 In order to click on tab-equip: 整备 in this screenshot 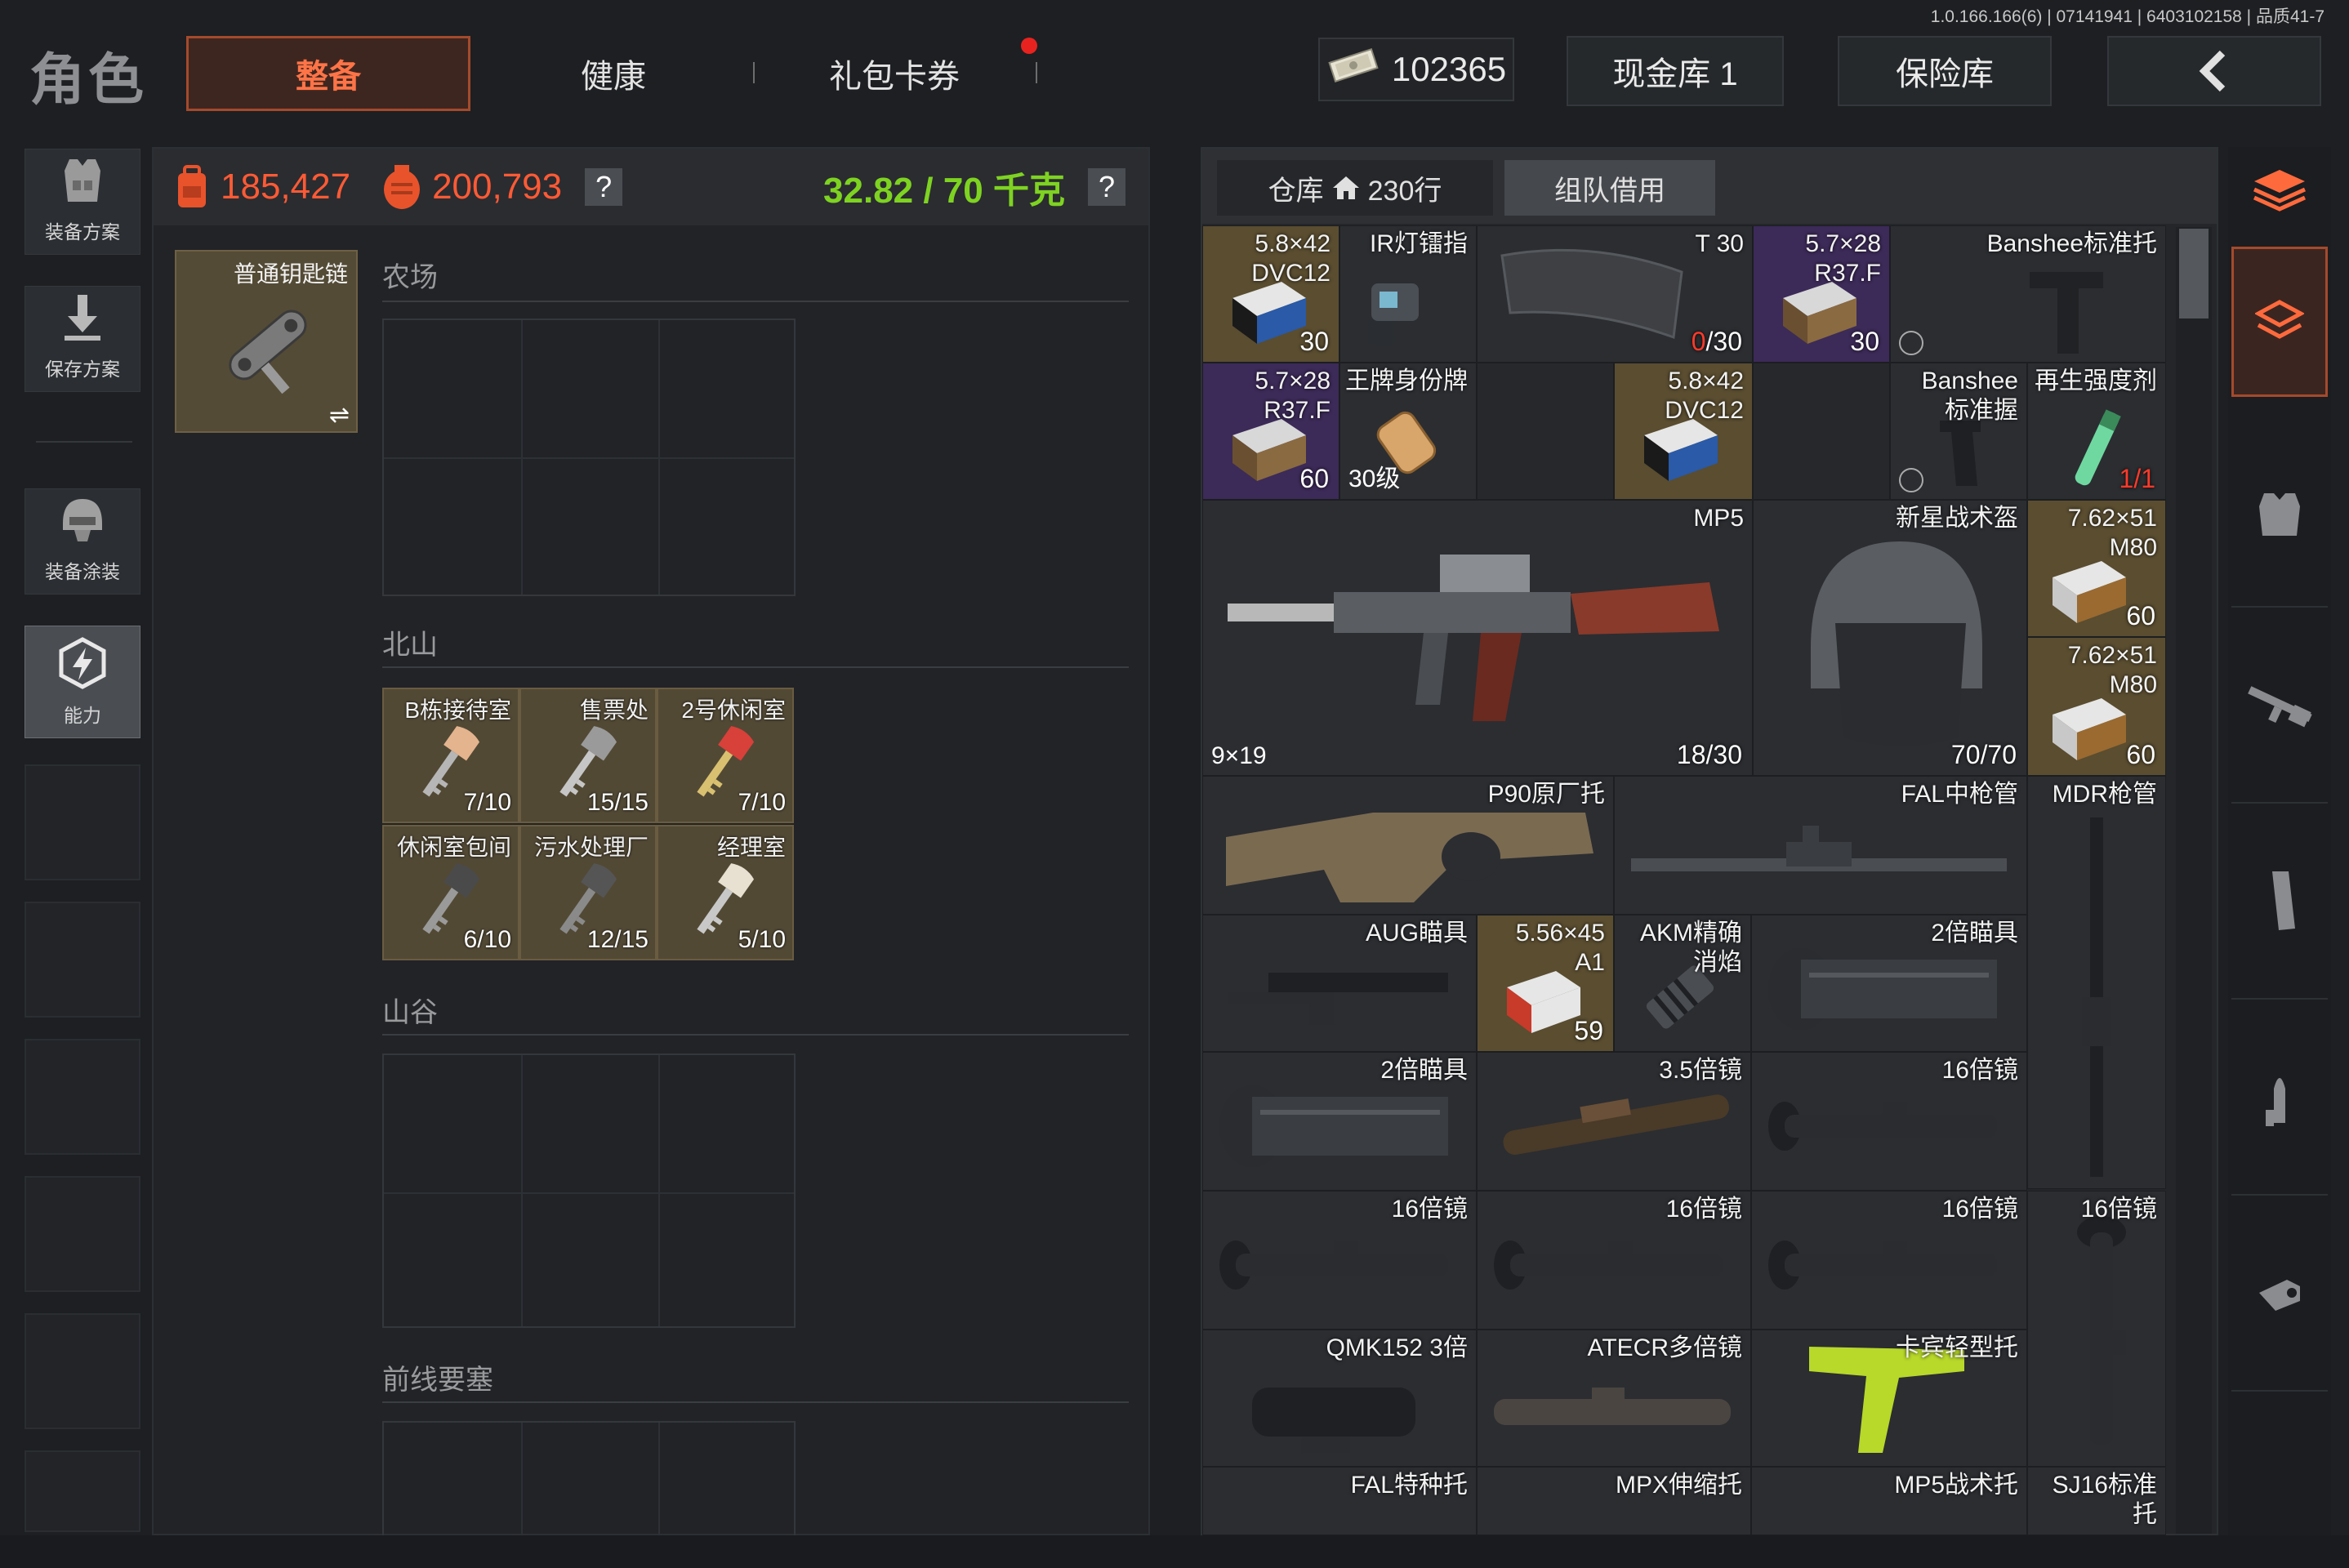, I will do `click(328, 73)`.